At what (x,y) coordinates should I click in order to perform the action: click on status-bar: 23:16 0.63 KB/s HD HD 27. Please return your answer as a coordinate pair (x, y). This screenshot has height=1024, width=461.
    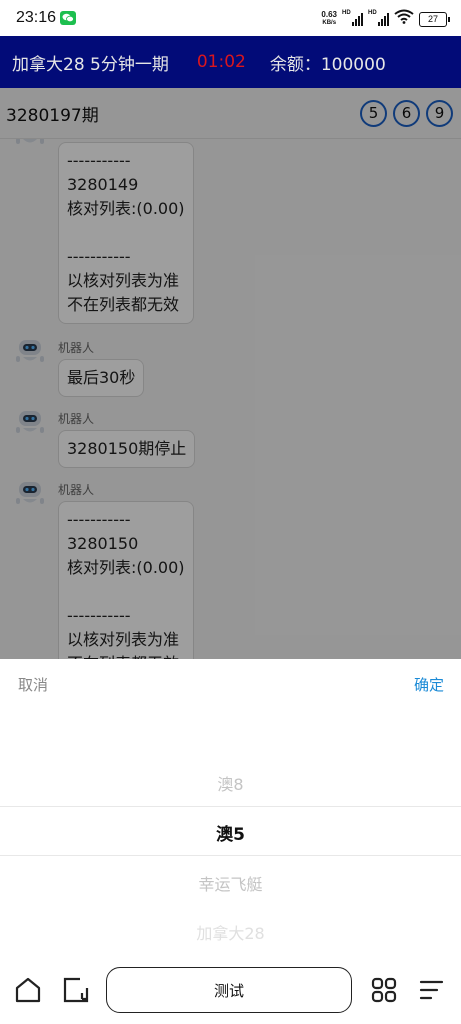
    Looking at the image, I should click on (230, 18).